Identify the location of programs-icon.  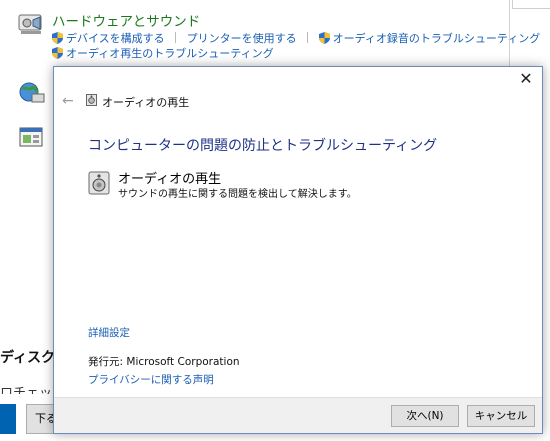
(32, 138).